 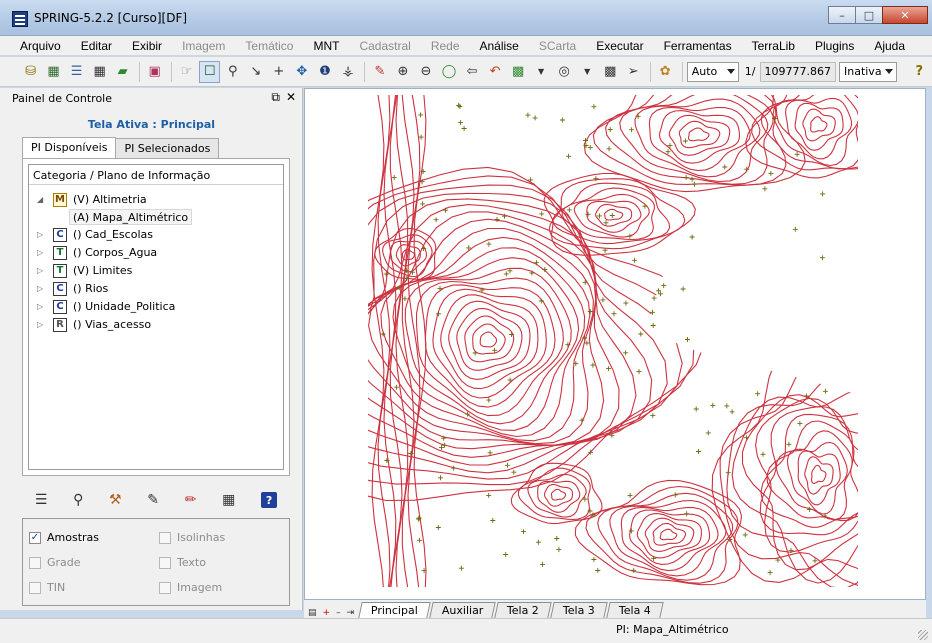 What do you see at coordinates (379, 72) in the screenshot?
I see `pencil-icon: ✎` at bounding box center [379, 72].